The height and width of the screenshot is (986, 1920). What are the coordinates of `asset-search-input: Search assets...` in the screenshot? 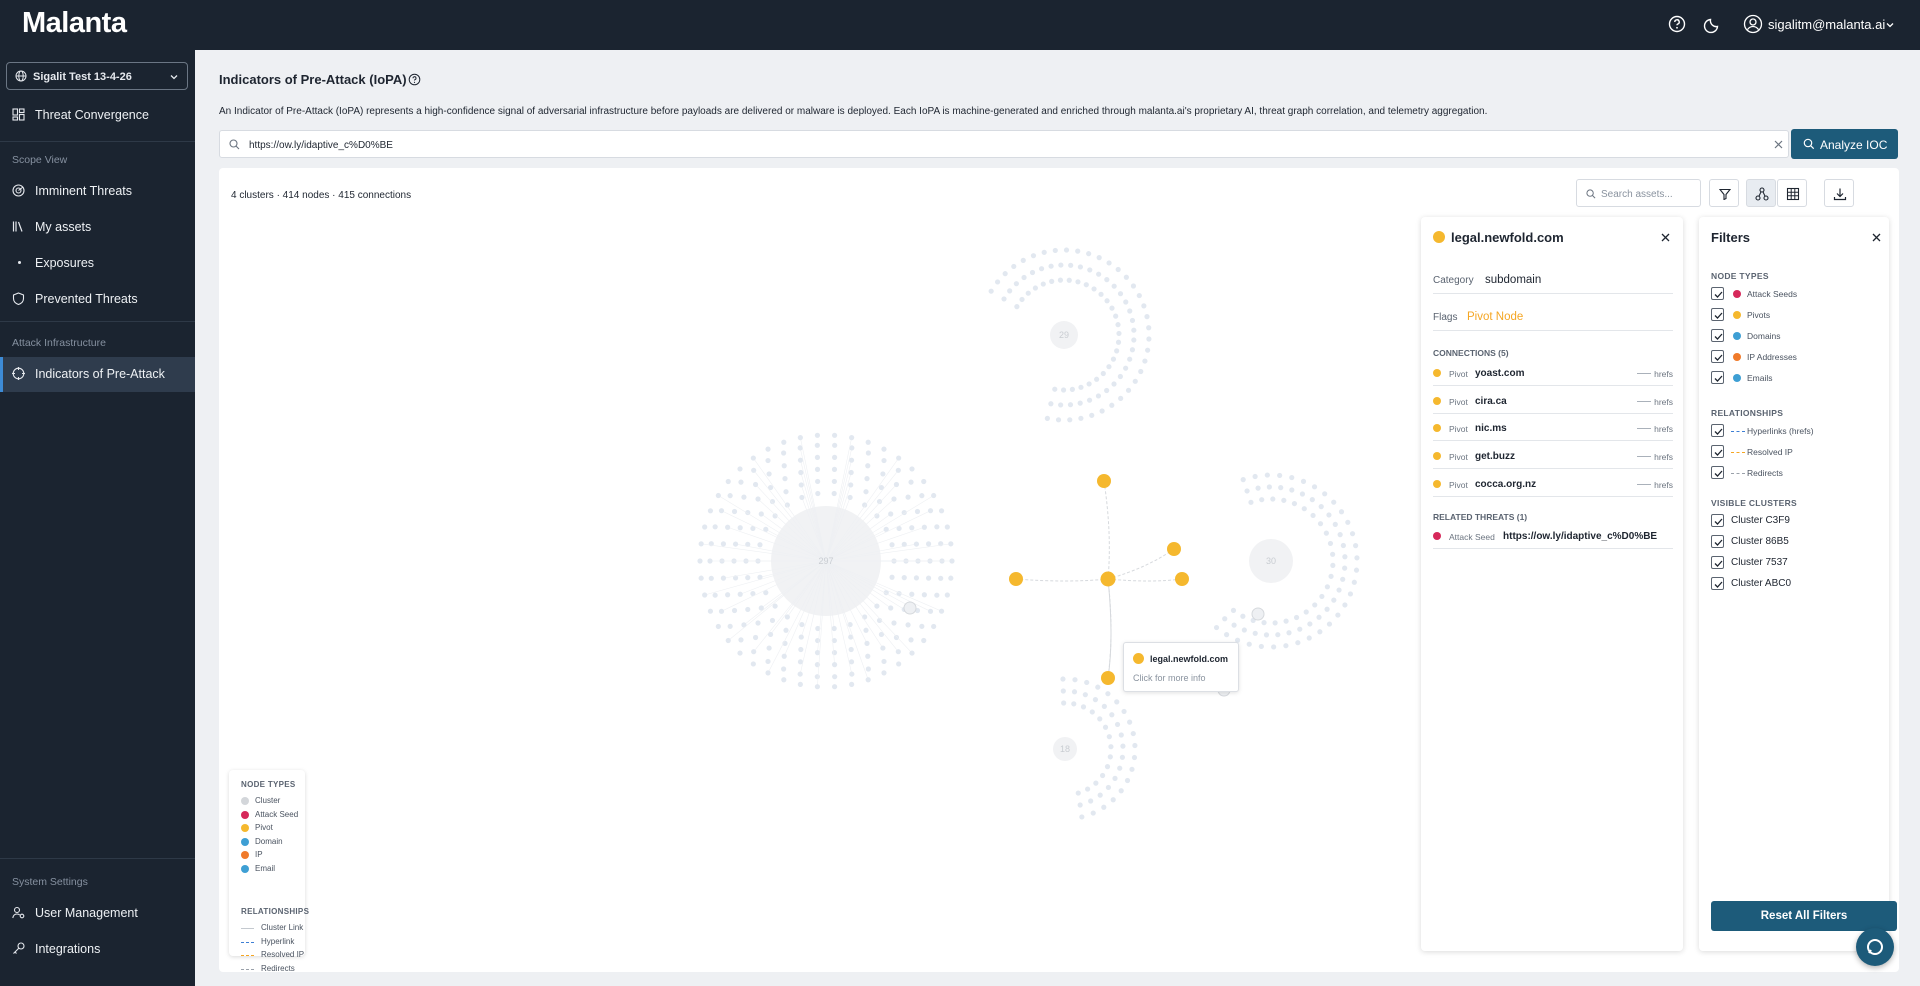 It's located at (1638, 193).